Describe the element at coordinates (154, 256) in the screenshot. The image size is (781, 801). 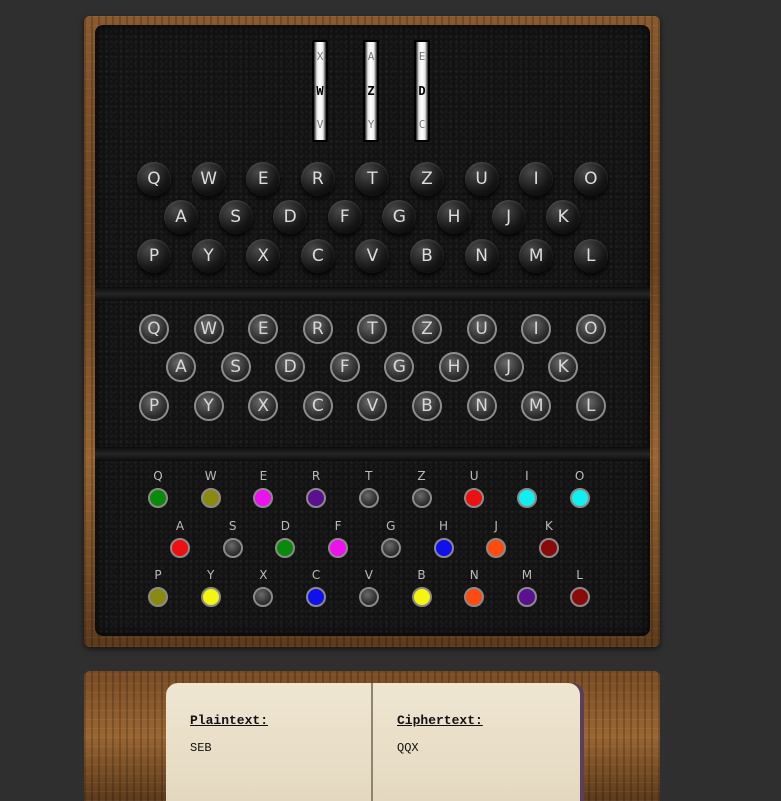
I see `key-p: P` at that location.